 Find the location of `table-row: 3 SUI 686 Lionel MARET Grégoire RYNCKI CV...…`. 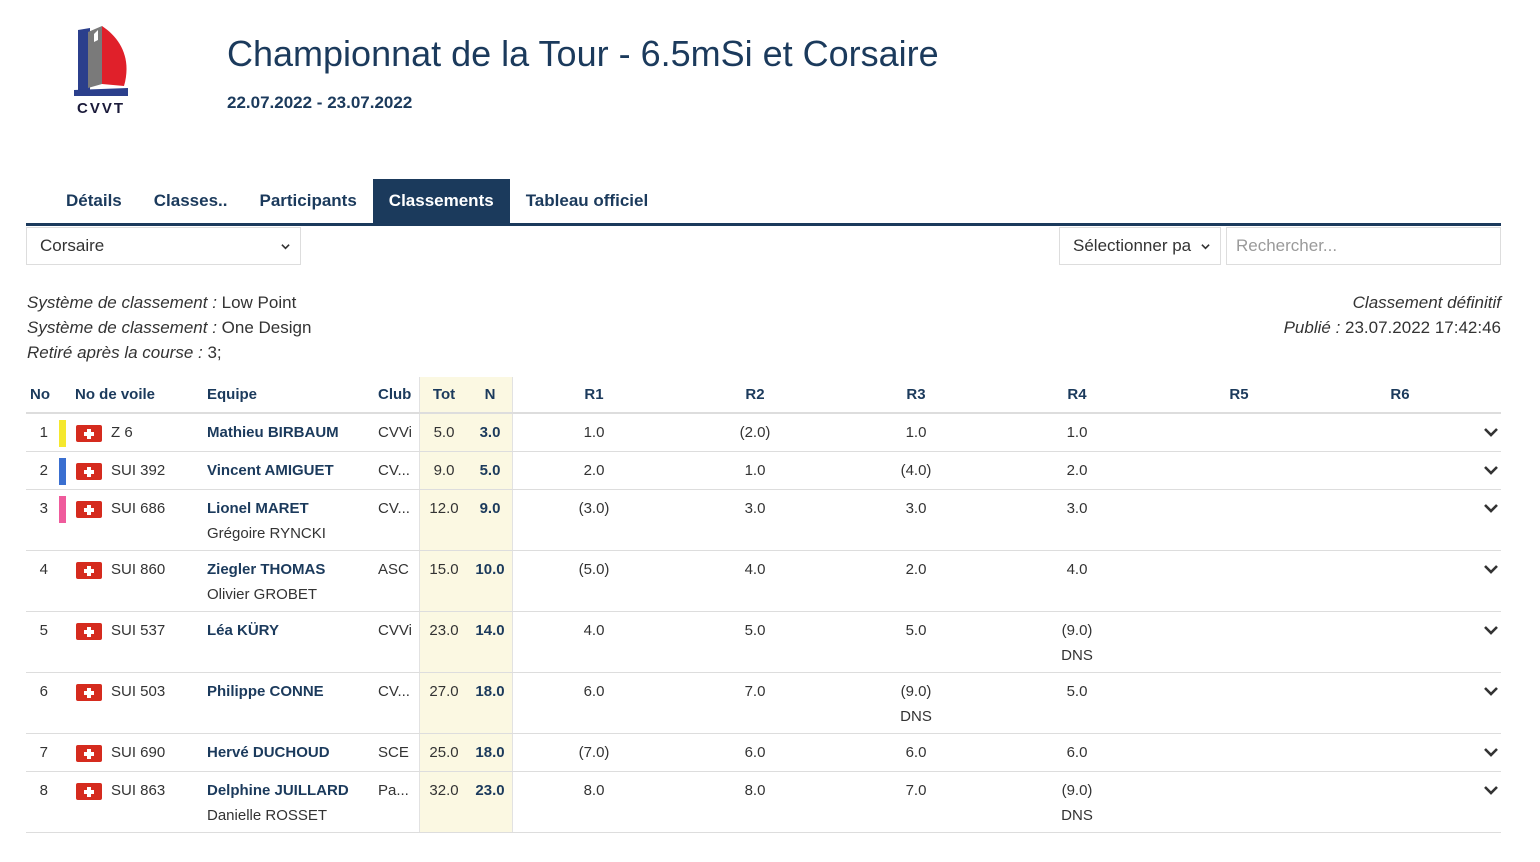

table-row: 3 SUI 686 Lionel MARET Grégoire RYNCKI CV...… is located at coordinates (763, 520).